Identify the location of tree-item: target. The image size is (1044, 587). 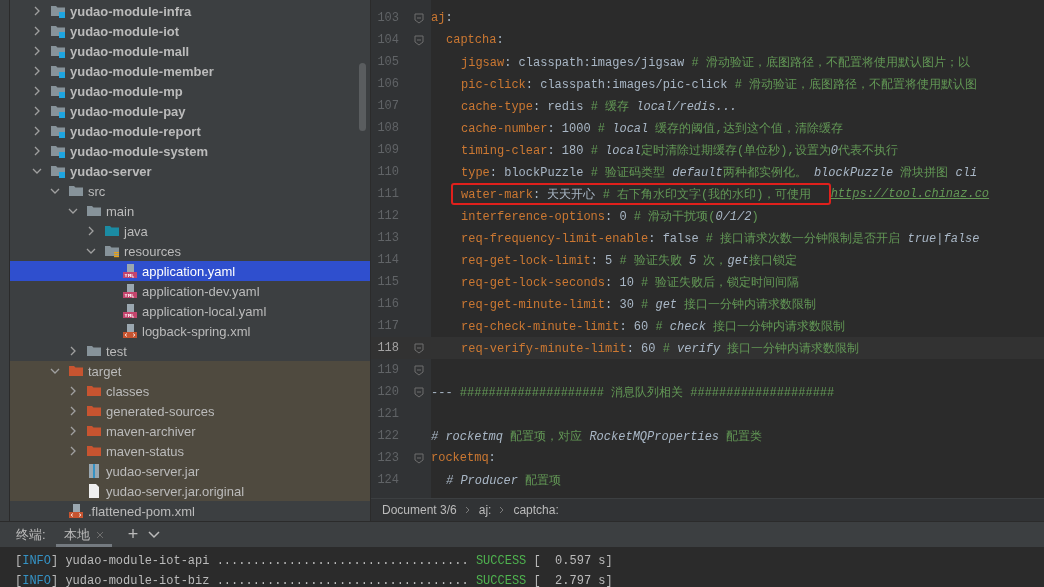
(190, 371).